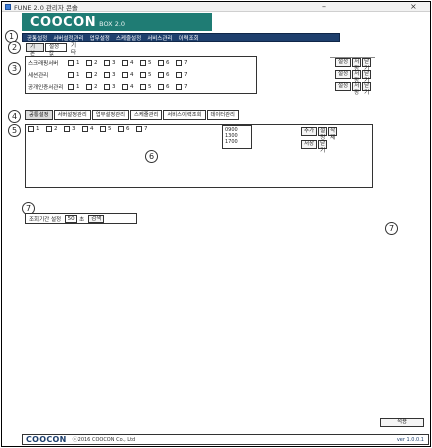 This screenshot has width=432, height=448. Describe the element at coordinates (104, 440) in the screenshot. I see `footer-copyright: ⓒ2016 COOCON Co., Ltd` at that location.